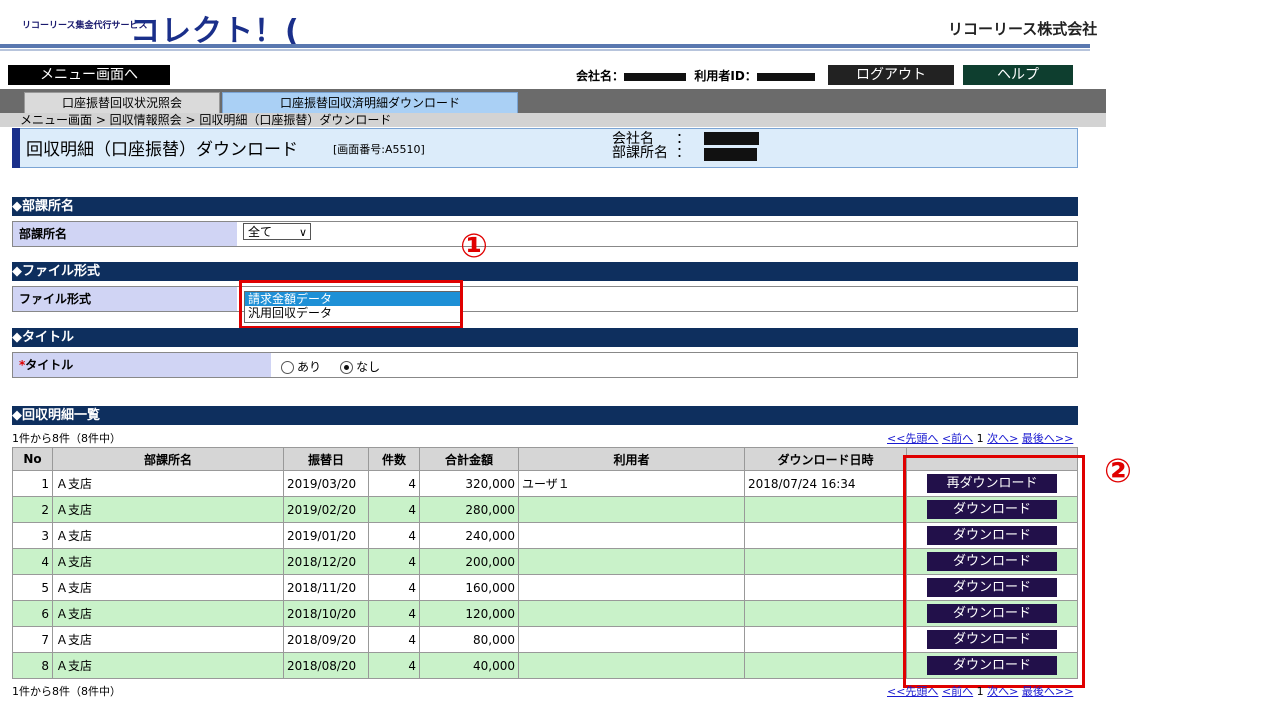 This screenshot has height=720, width=1280. I want to click on menu-button: メニュー画面へ, so click(89, 75).